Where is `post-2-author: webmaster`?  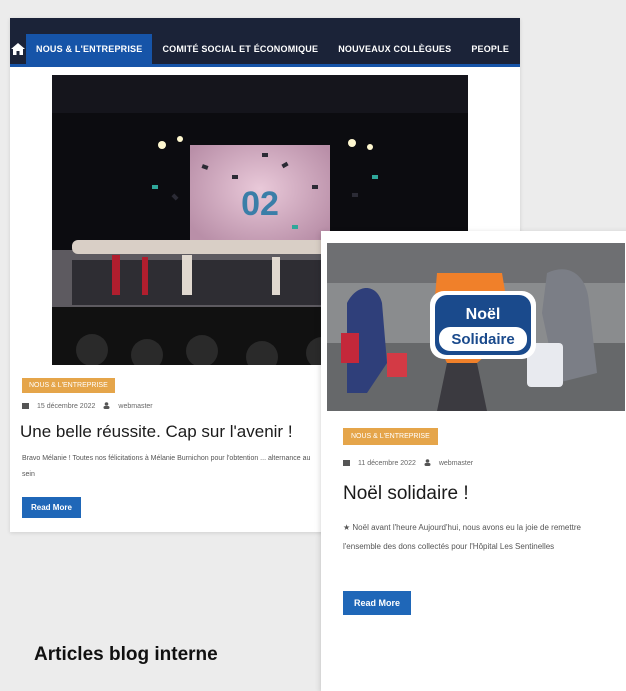 post-2-author: webmaster is located at coordinates (456, 463).